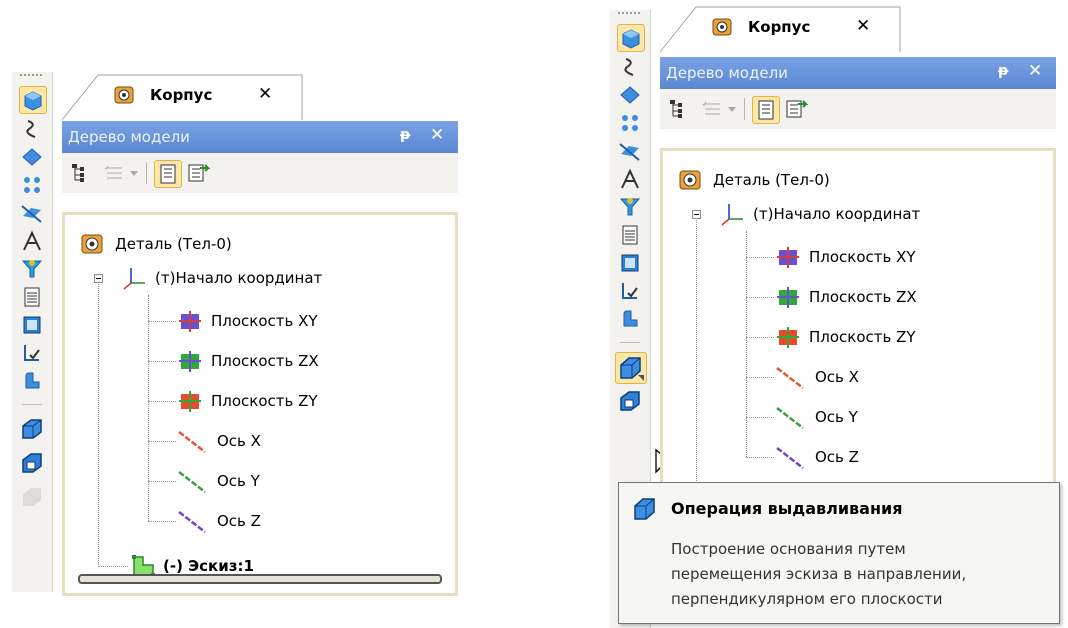 The width and height of the screenshot is (1068, 628). Describe the element at coordinates (134, 280) in the screenshot. I see `origin-axes-icon` at that location.